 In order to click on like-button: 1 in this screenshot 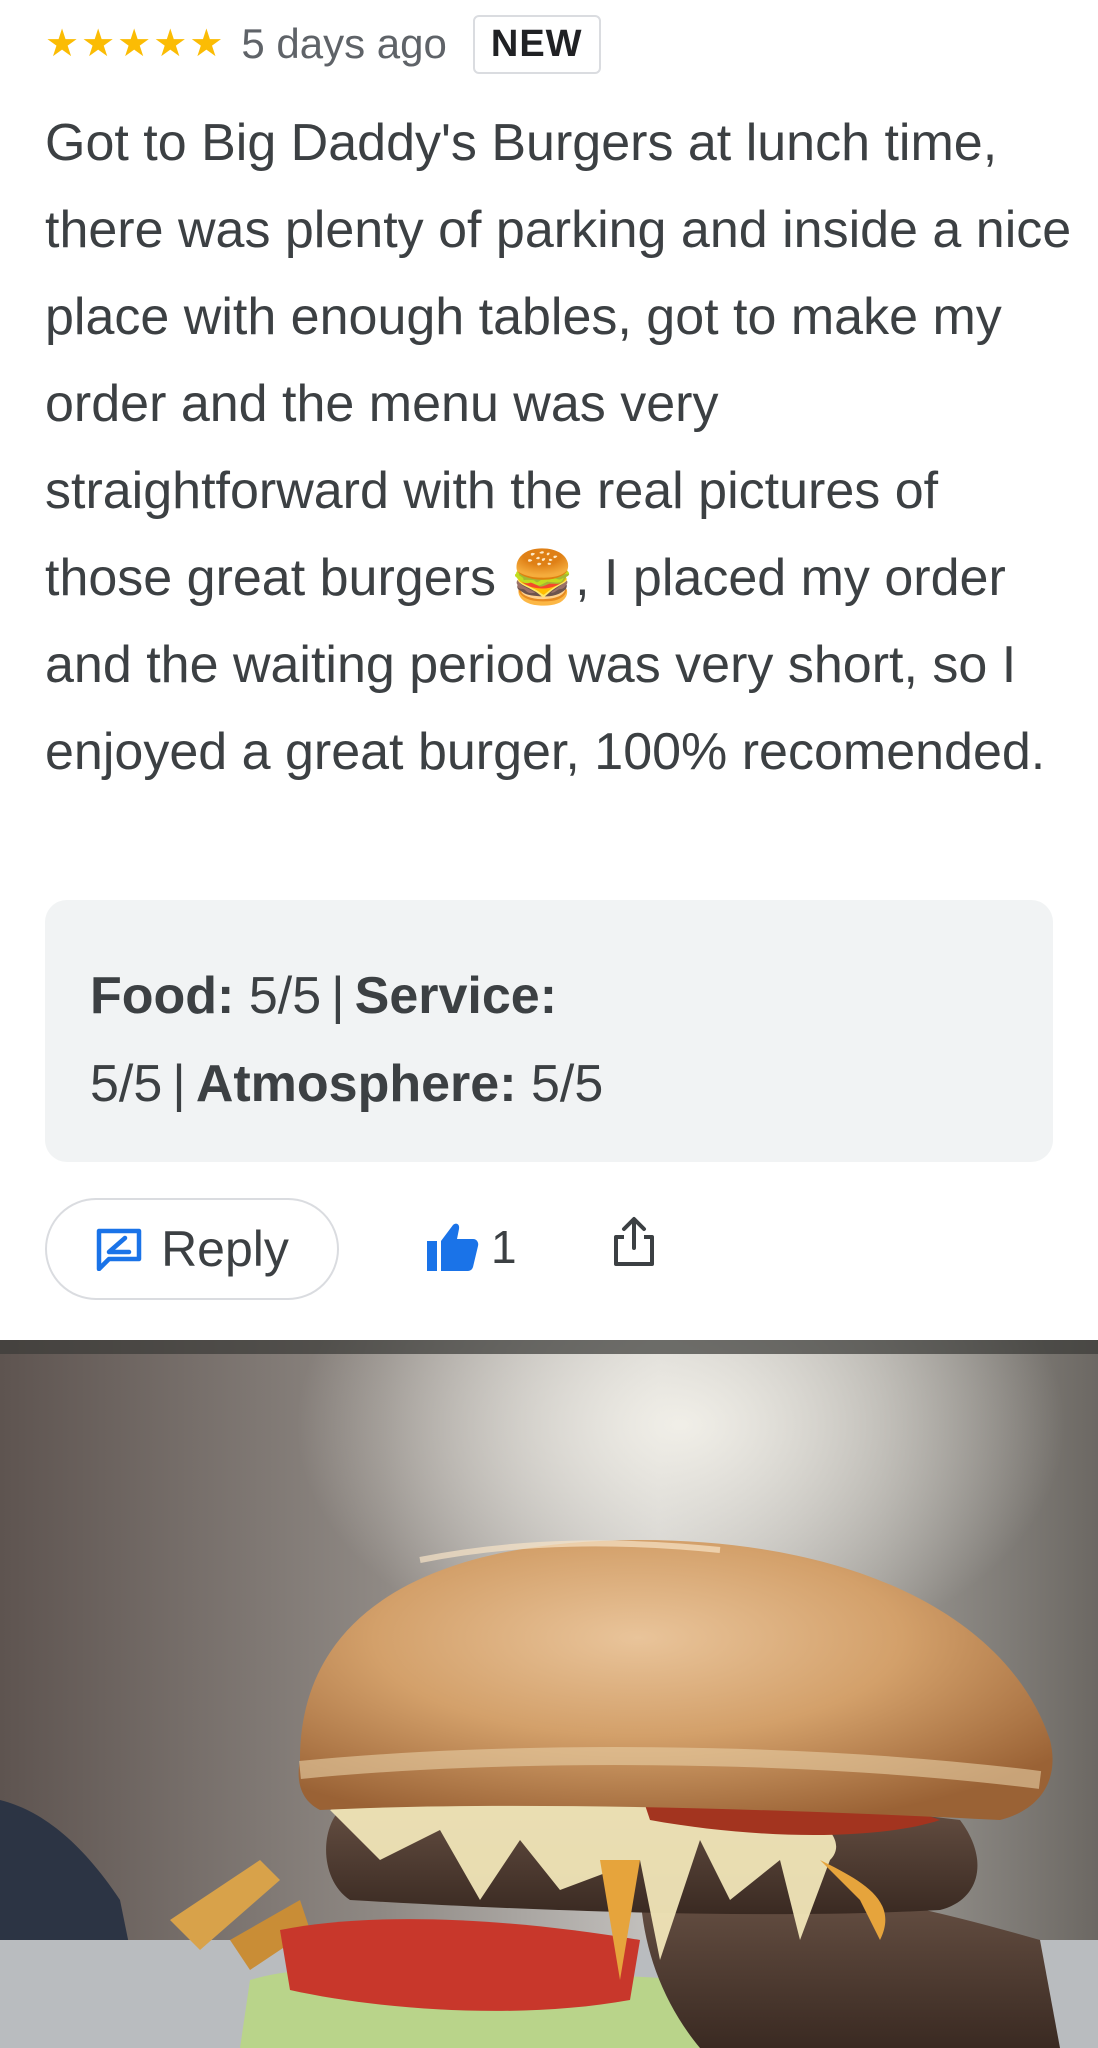, I will do `click(471, 1247)`.